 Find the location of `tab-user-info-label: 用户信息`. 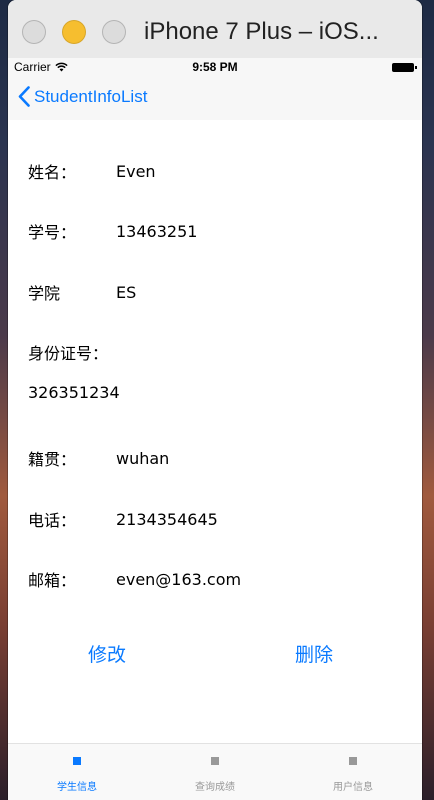

tab-user-info-label: 用户信息 is located at coordinates (353, 787).